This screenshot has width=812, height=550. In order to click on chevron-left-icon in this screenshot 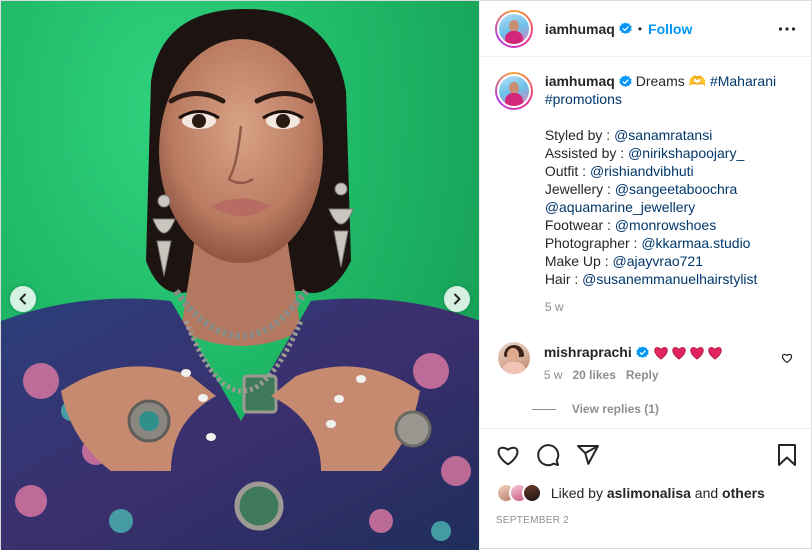, I will do `click(22, 299)`.